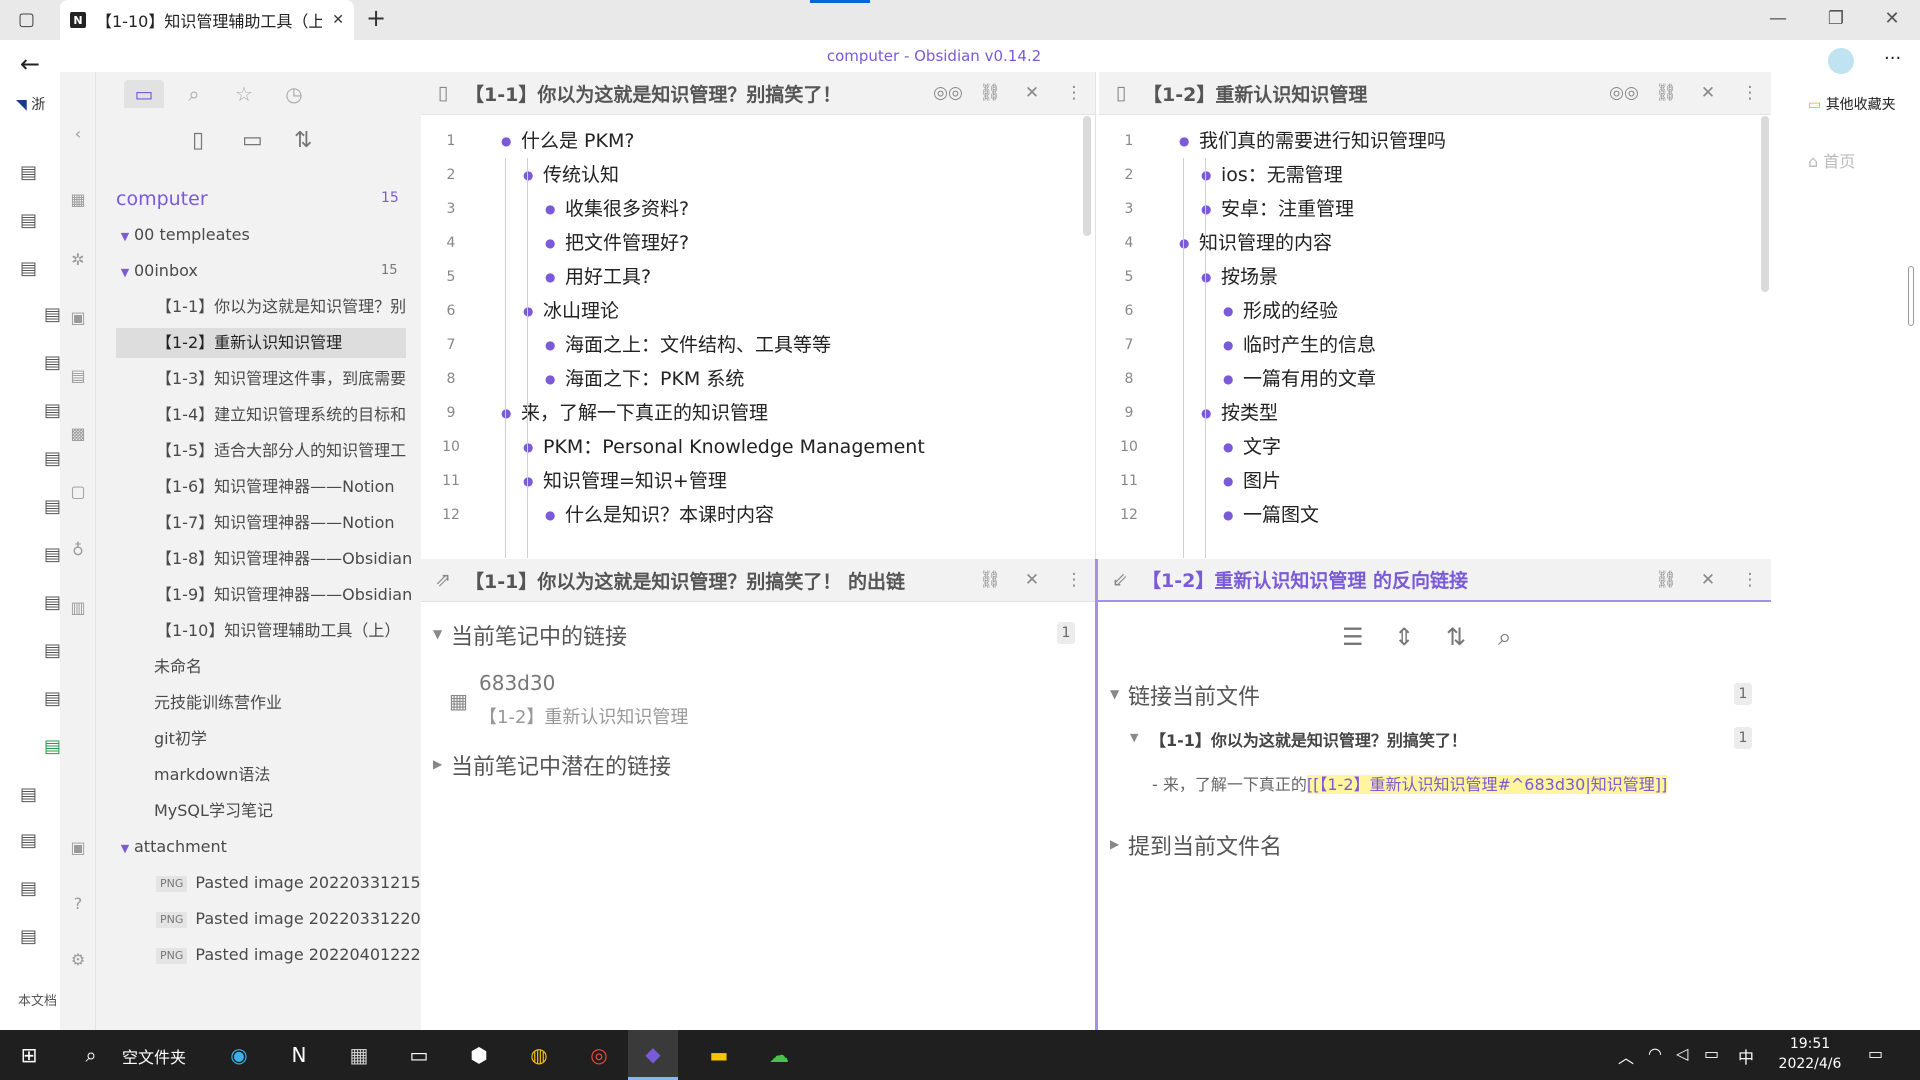 This screenshot has width=1920, height=1080. Describe the element at coordinates (258, 523) in the screenshot. I see `tree-file: 【1-7】知识管理神器——Notion` at that location.